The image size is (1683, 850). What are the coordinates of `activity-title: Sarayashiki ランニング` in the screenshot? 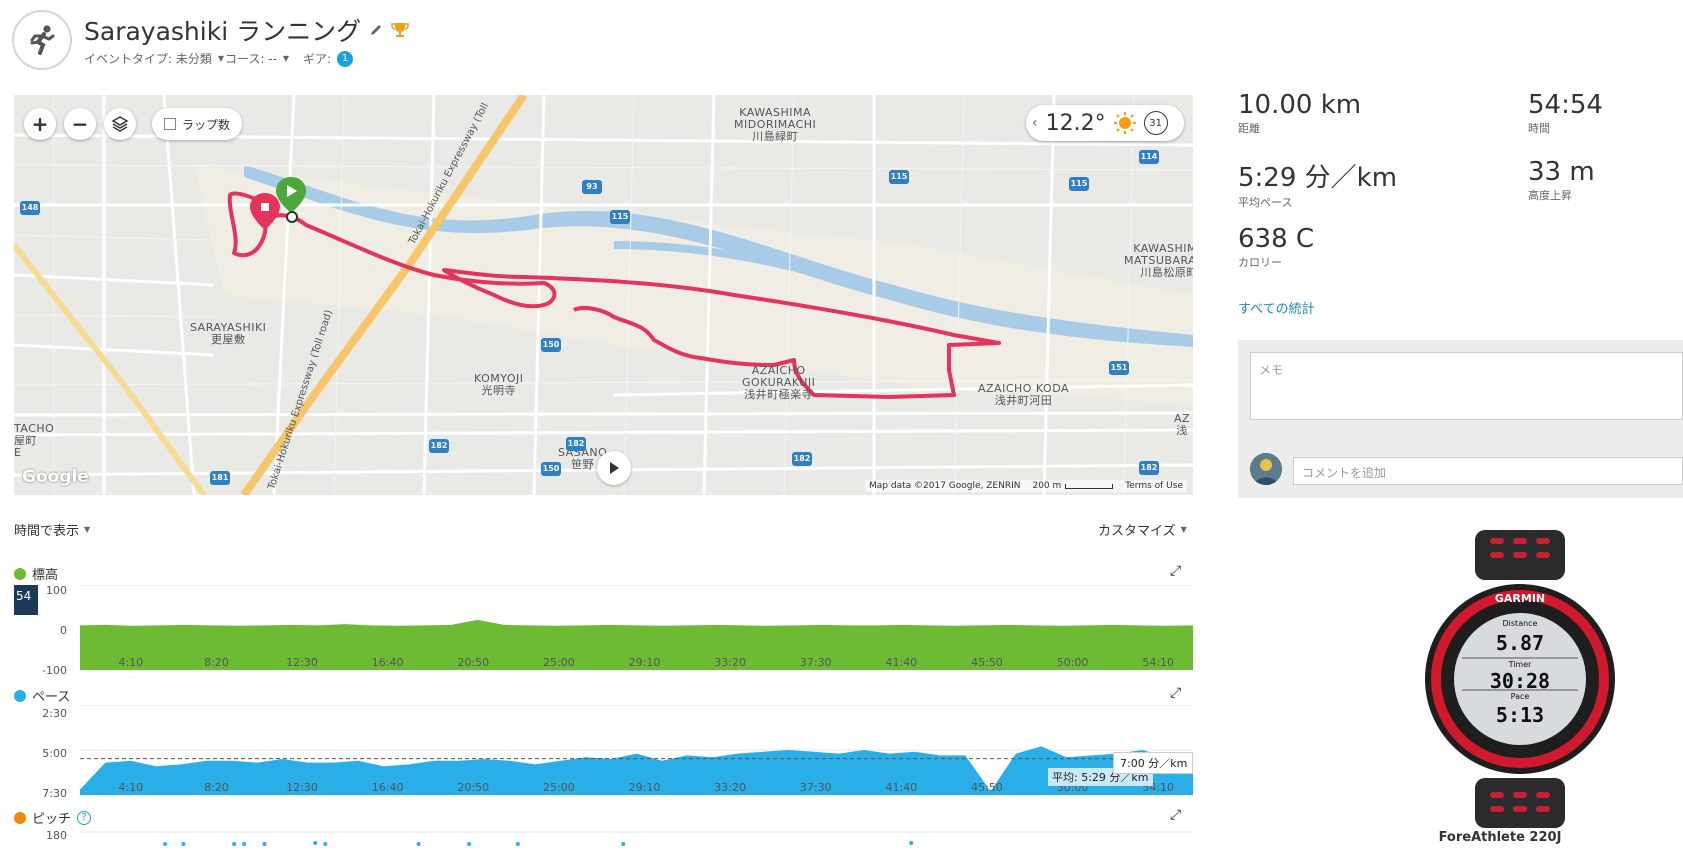 It's located at (222, 30).